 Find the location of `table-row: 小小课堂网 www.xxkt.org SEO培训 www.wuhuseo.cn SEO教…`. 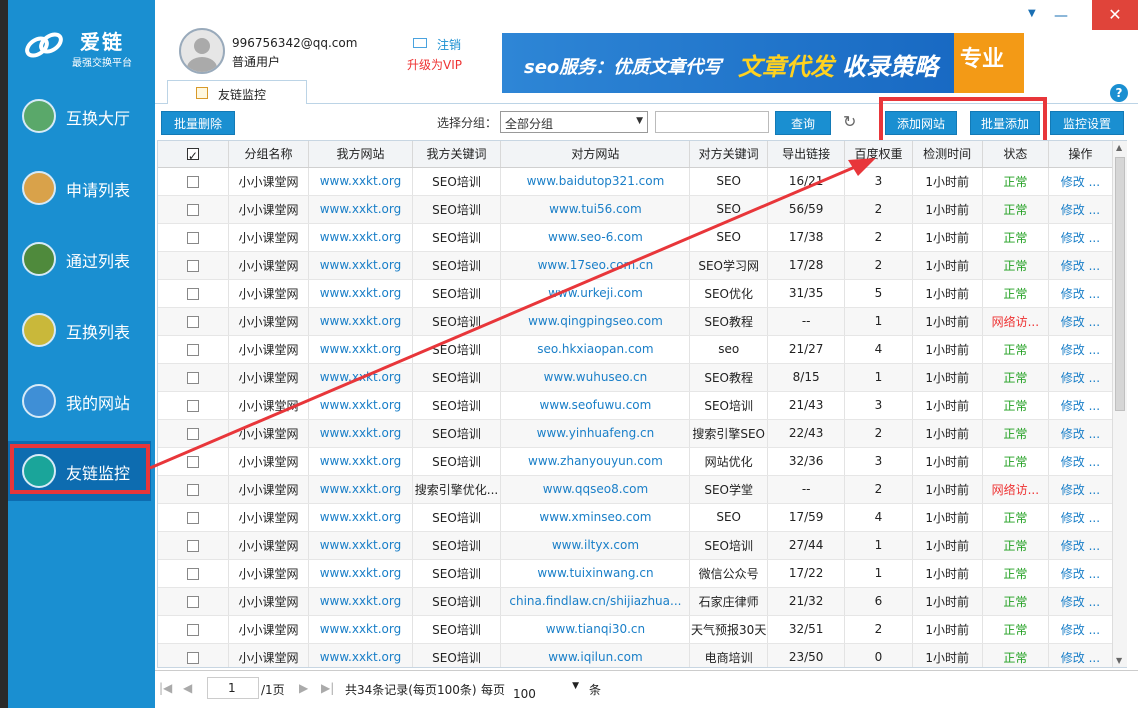

table-row: 小小课堂网 www.xxkt.org SEO培训 www.wuhuseo.cn SEO教… is located at coordinates (636, 377).